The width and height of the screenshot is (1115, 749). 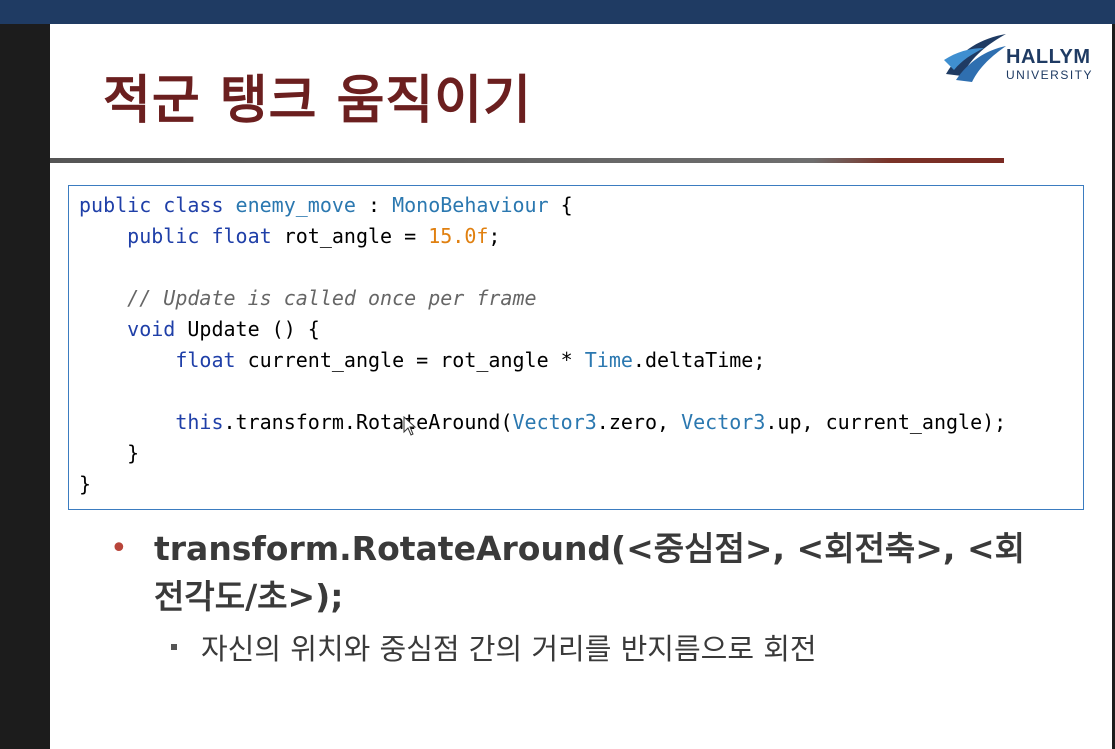 I want to click on left-bar, so click(x=25, y=386).